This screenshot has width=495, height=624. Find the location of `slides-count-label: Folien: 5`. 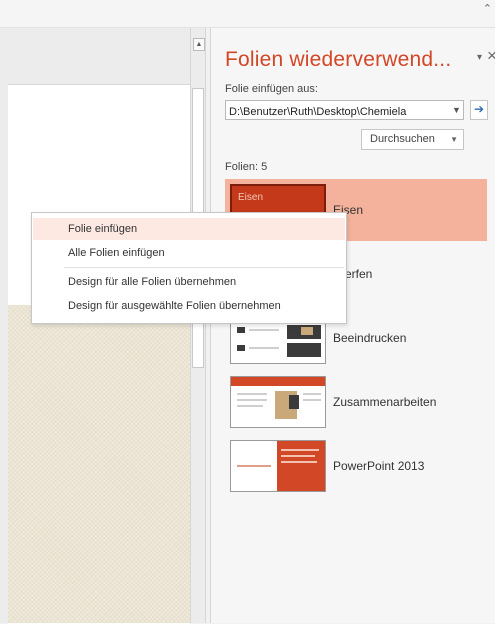

slides-count-label: Folien: 5 is located at coordinates (246, 167).